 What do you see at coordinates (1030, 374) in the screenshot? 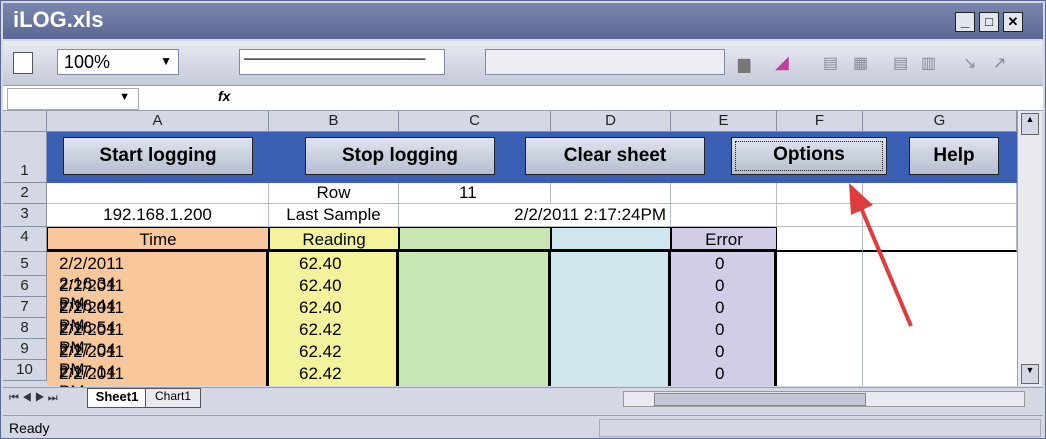
I see `scroll-down-icon: ▼` at bounding box center [1030, 374].